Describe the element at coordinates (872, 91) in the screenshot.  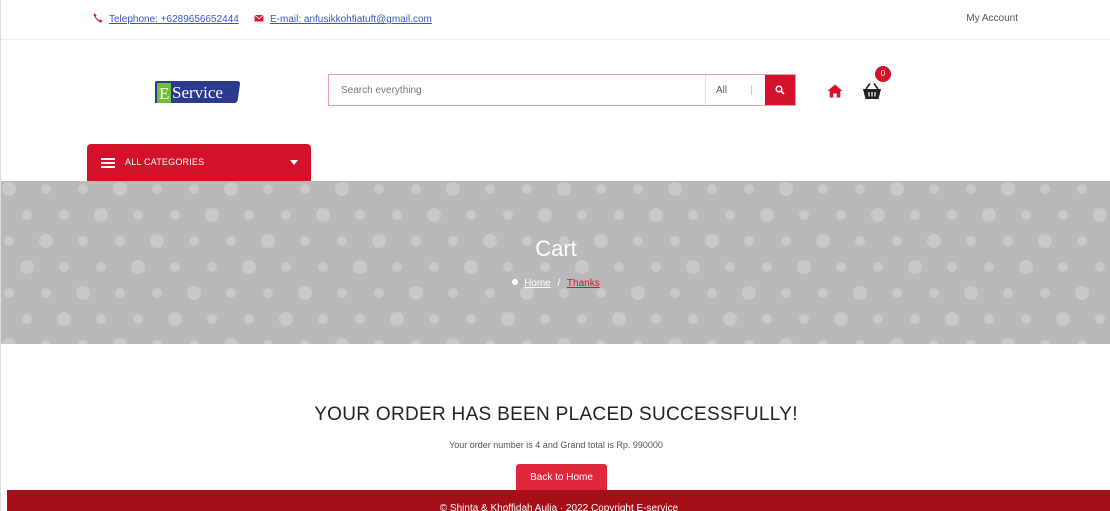
I see `shopping-basket-icon` at that location.